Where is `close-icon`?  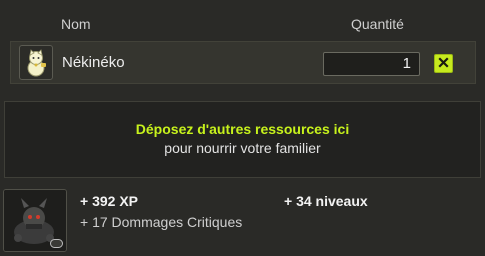
close-icon is located at coordinates (443, 64).